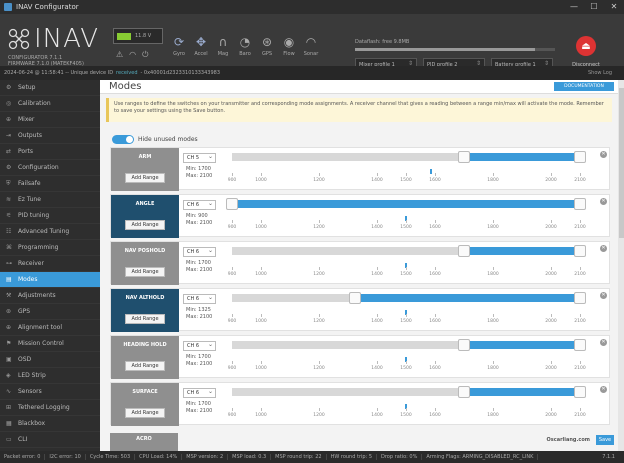  I want to click on programming-icon: ⌘, so click(9, 247).